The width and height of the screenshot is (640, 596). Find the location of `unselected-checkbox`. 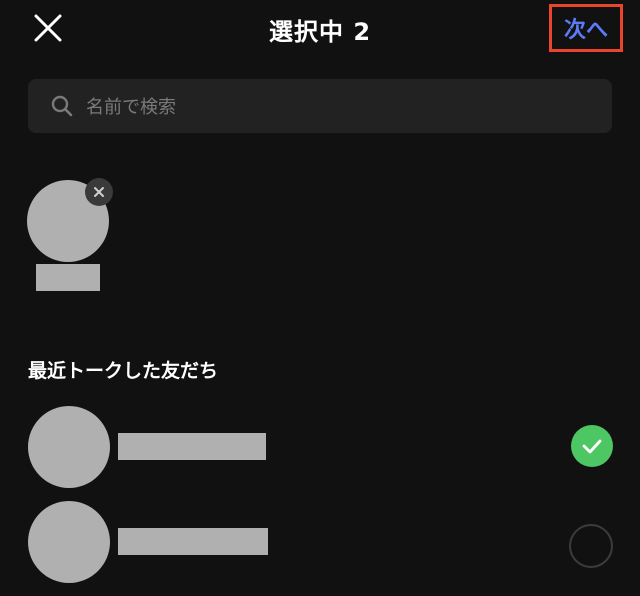

unselected-checkbox is located at coordinates (591, 546).